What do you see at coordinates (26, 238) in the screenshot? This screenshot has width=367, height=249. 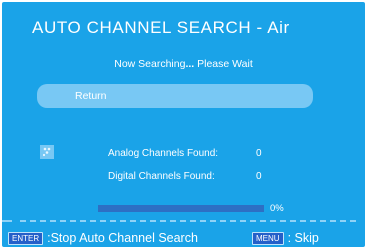 I see `enter-key-badge: ENTER` at bounding box center [26, 238].